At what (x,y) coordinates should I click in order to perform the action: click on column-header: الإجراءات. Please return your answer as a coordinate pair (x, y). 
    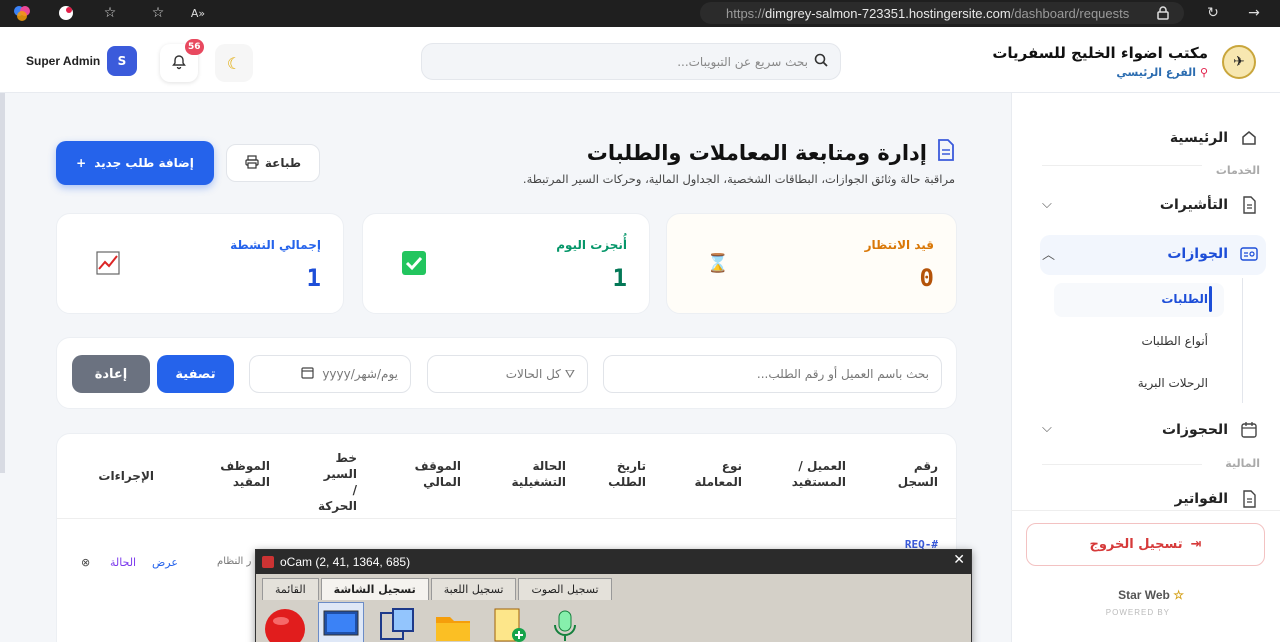
    Looking at the image, I should click on (126, 476).